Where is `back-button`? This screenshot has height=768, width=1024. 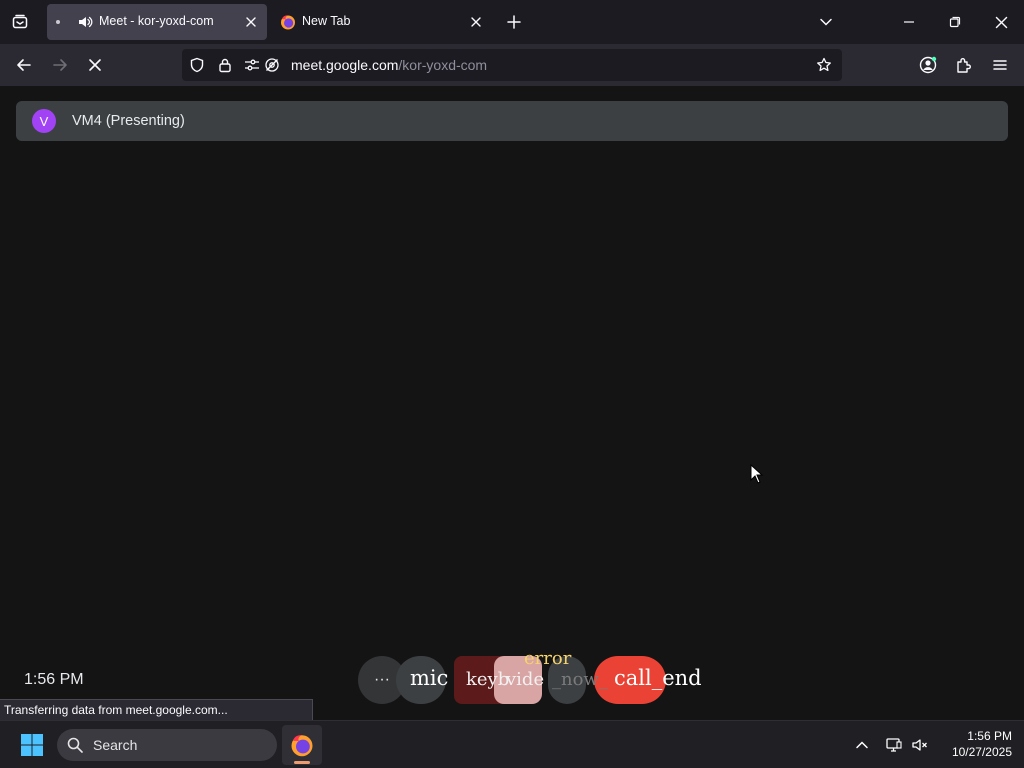 back-button is located at coordinates (24, 65).